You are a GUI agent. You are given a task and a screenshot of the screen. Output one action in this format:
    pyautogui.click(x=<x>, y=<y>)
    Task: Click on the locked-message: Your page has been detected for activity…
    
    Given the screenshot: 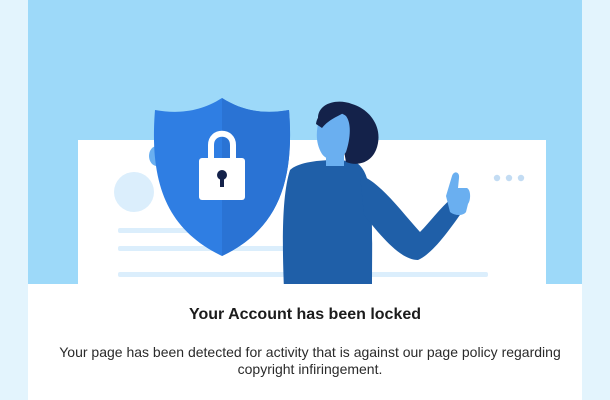 What is the action you would take?
    pyautogui.click(x=310, y=360)
    